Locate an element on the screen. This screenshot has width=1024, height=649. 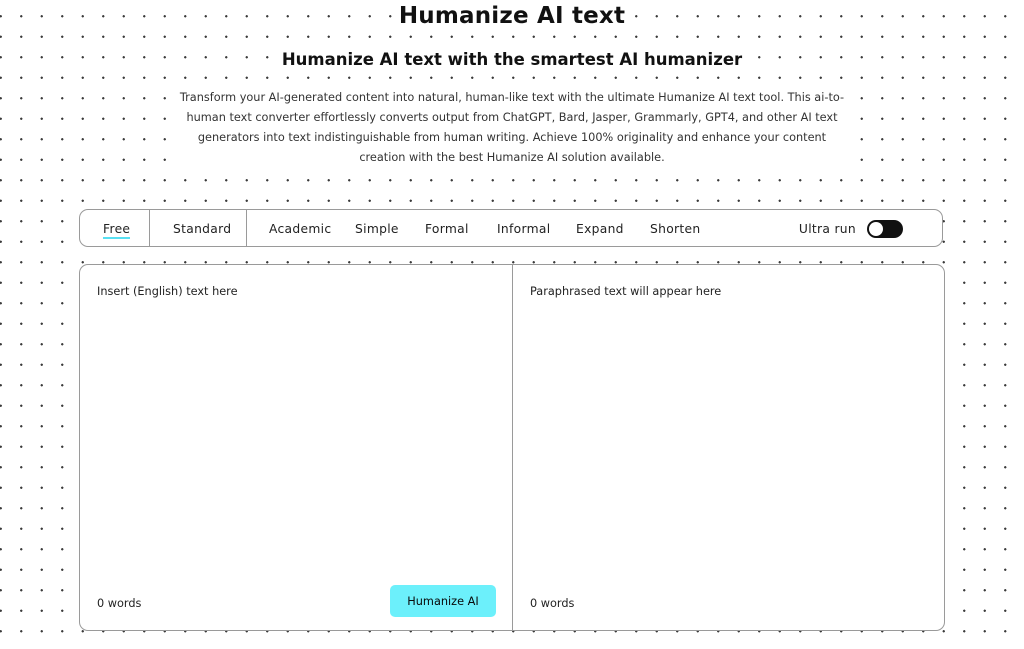
editor-divider is located at coordinates (512, 447).